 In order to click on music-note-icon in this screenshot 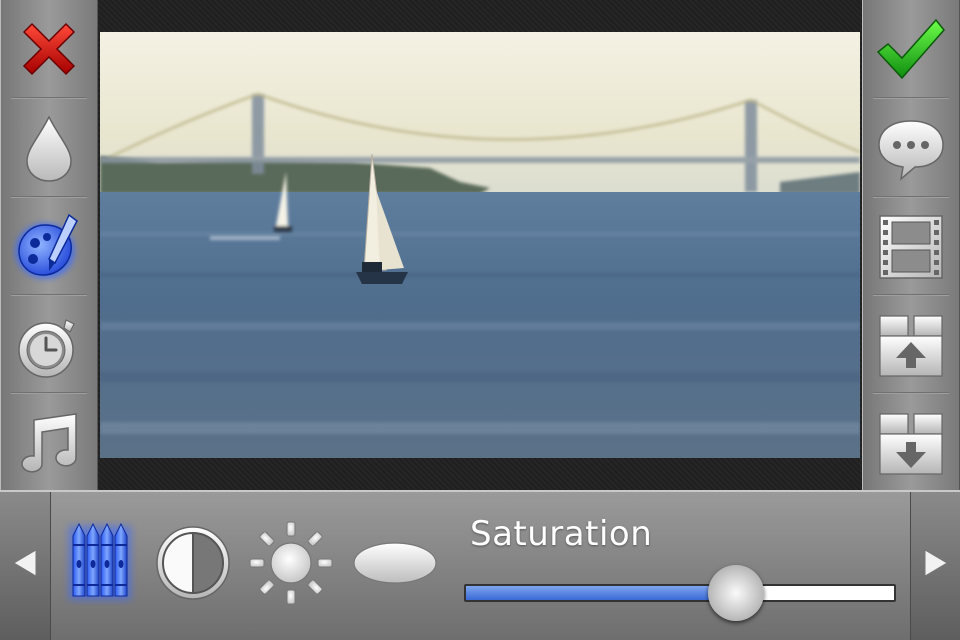, I will do `click(49, 442)`.